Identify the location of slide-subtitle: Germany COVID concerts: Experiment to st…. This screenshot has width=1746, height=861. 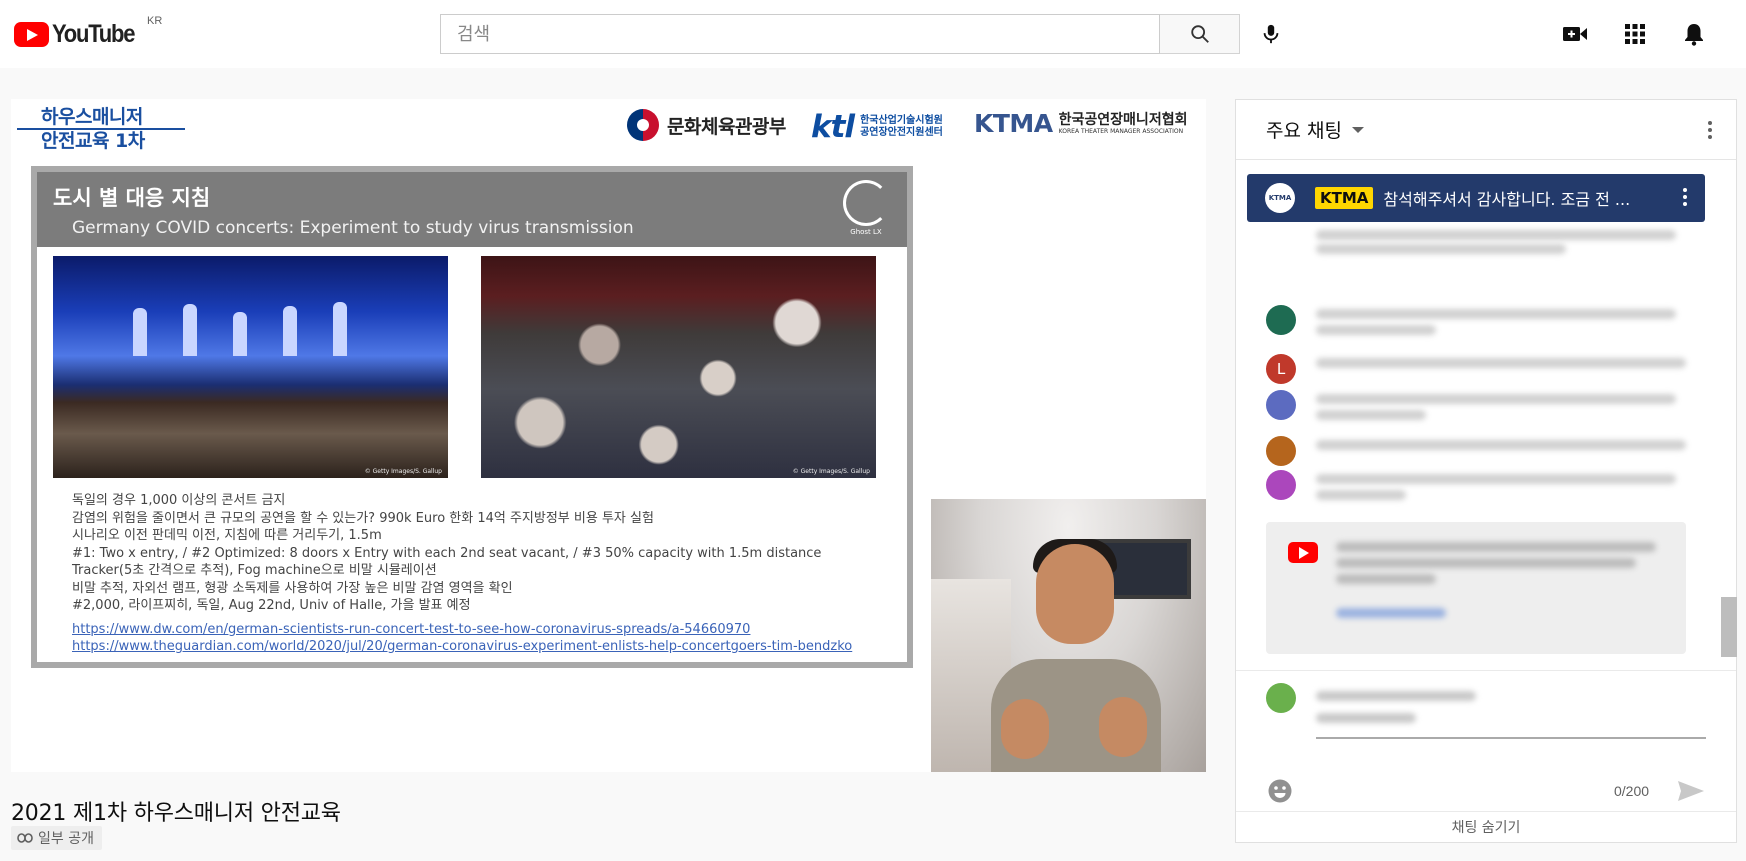
(353, 228).